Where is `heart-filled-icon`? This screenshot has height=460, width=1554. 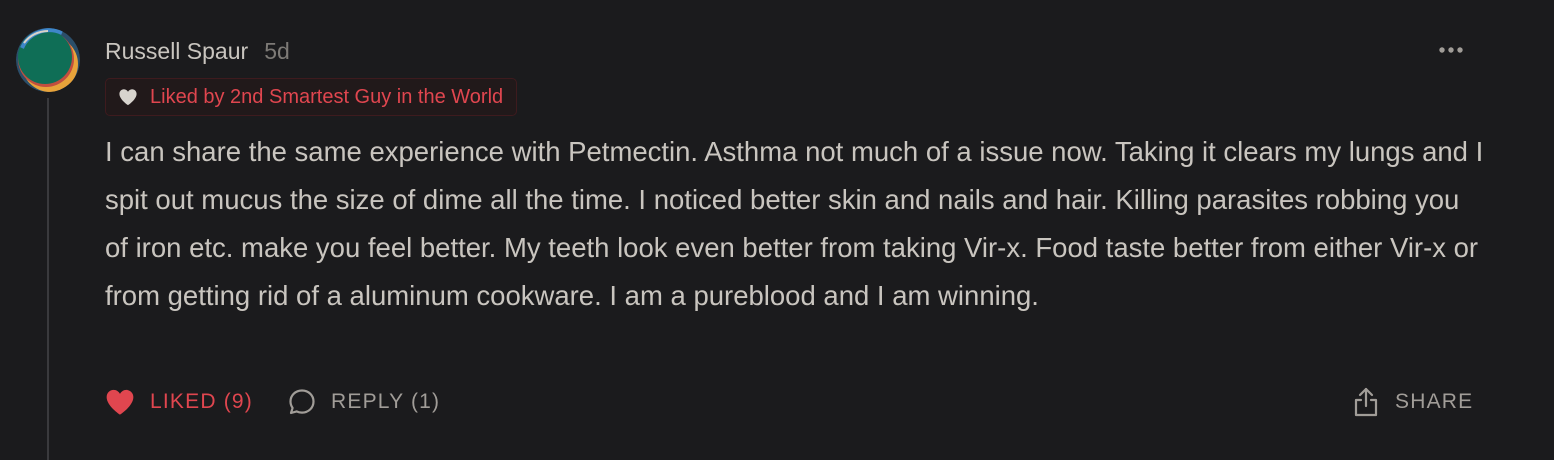 heart-filled-icon is located at coordinates (120, 402).